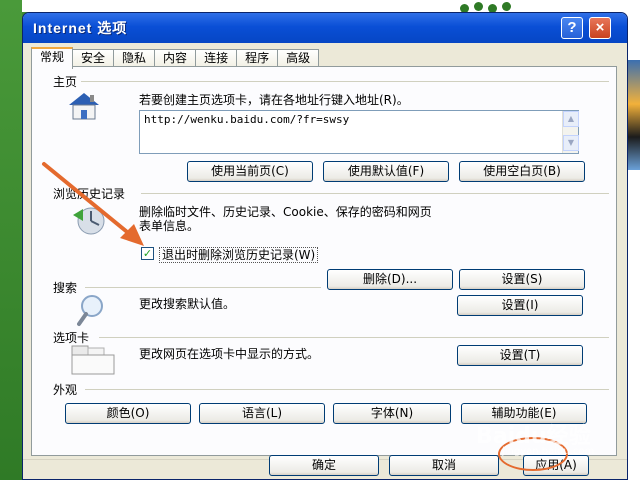  What do you see at coordinates (571, 143) in the screenshot?
I see `scroll-down-icon: ▼` at bounding box center [571, 143].